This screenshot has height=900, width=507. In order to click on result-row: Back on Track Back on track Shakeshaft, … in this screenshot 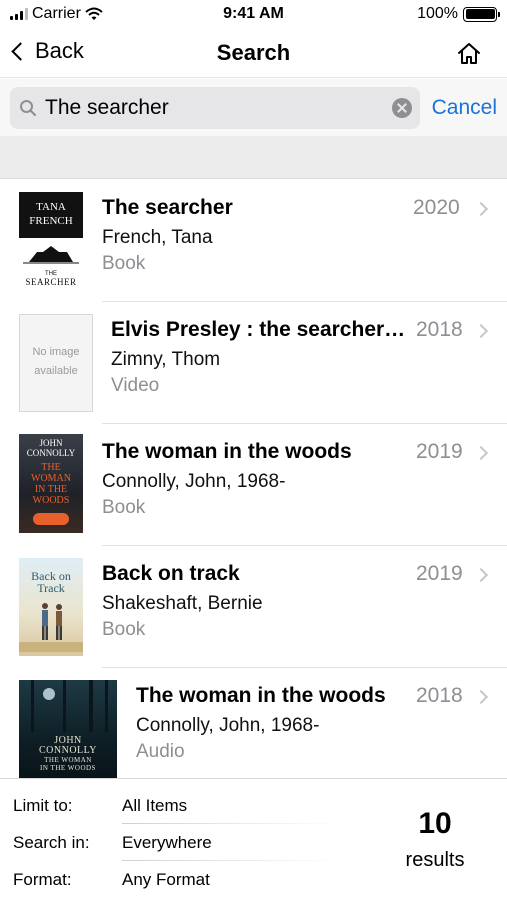, I will do `click(253, 607)`.